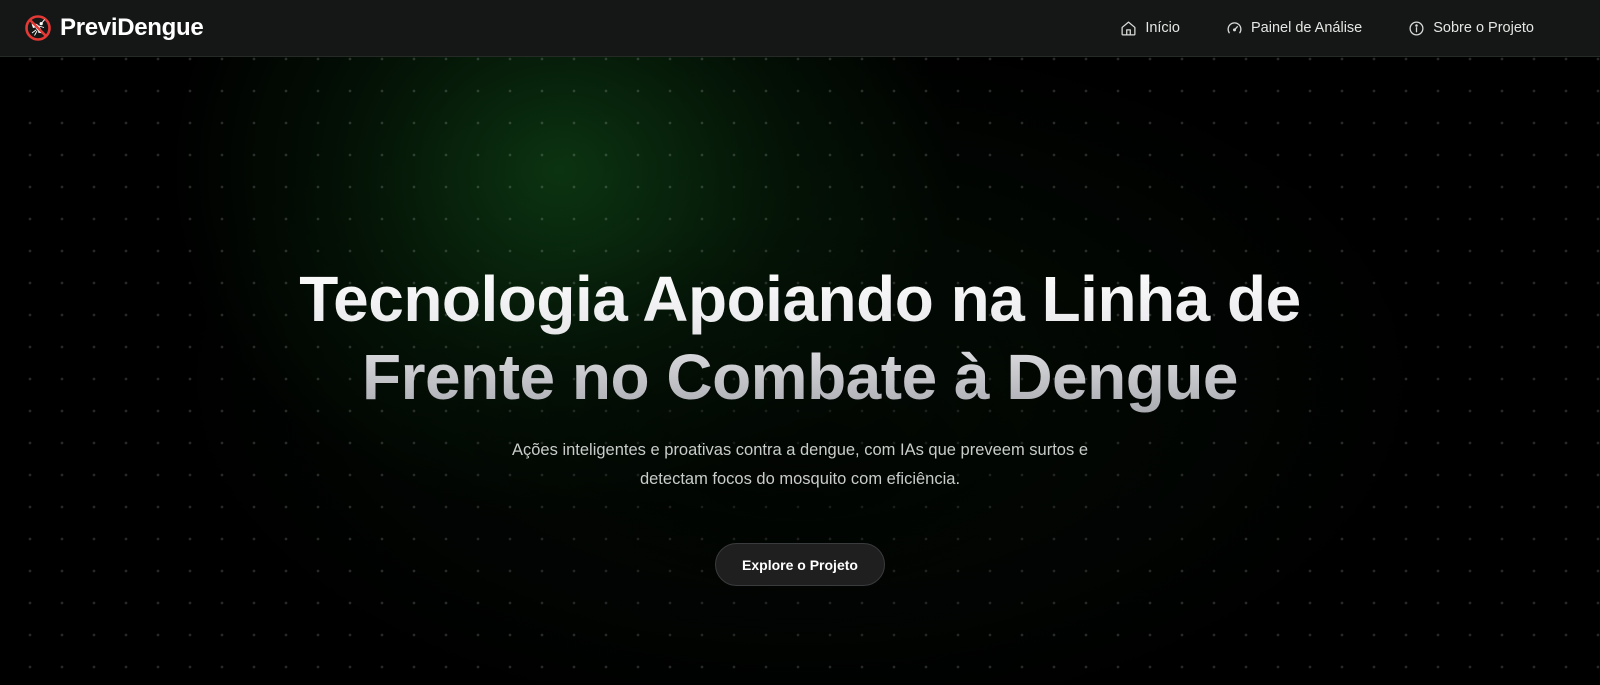 This screenshot has height=685, width=1600. Describe the element at coordinates (1234, 27) in the screenshot. I see `gauge-icon` at that location.